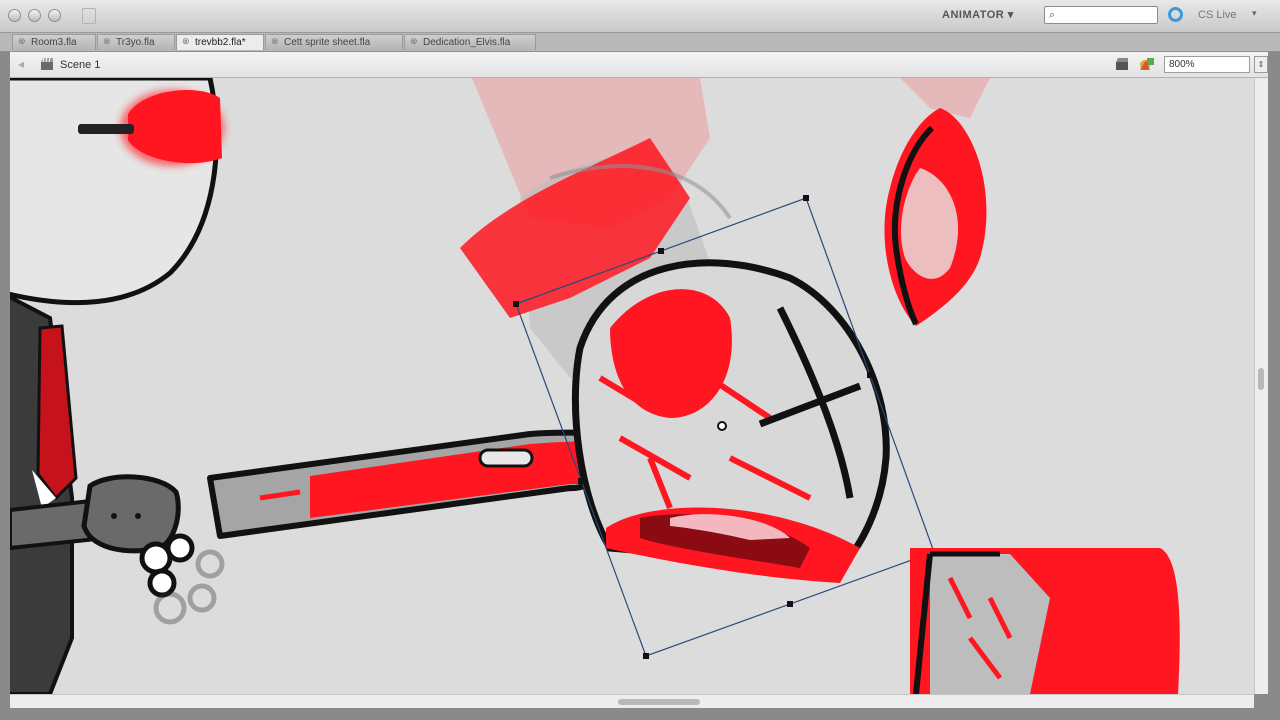 This screenshot has height=720, width=1280. What do you see at coordinates (935, 217) in the screenshot?
I see `severed-ear` at bounding box center [935, 217].